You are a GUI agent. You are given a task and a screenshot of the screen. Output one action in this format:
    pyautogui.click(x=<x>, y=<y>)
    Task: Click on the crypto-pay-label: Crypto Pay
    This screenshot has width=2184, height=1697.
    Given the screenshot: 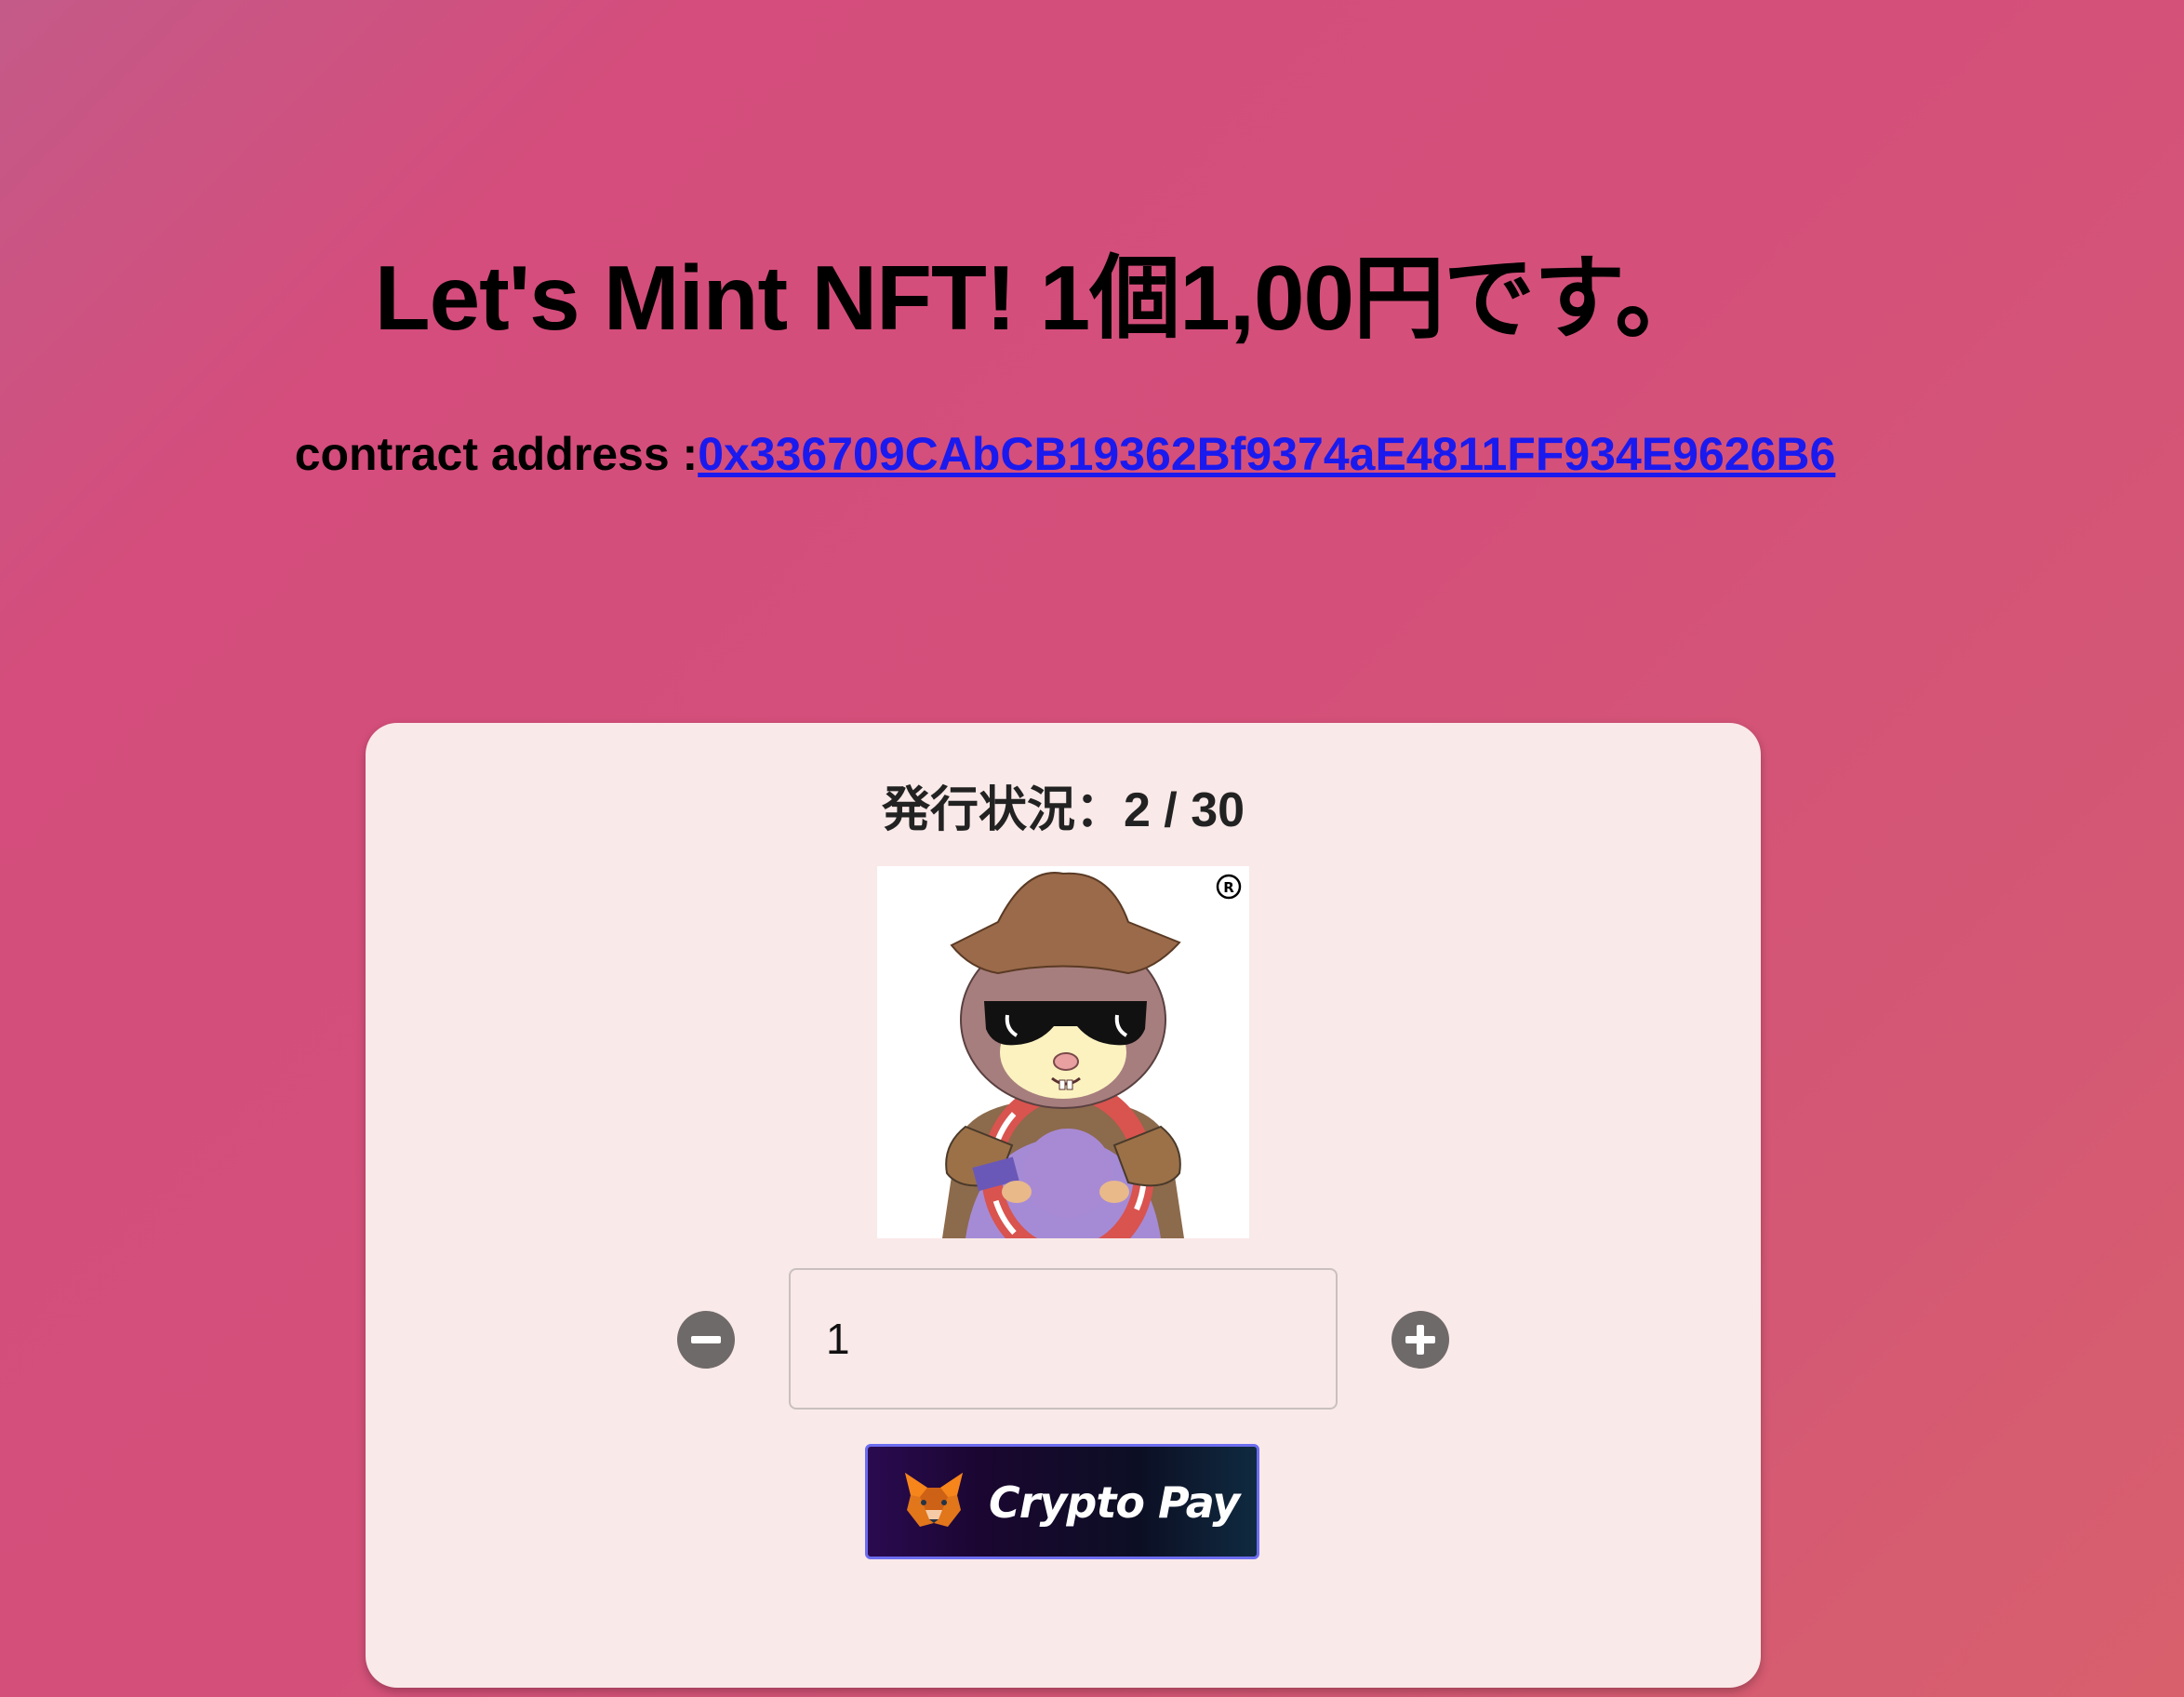 What is the action you would take?
    pyautogui.click(x=1114, y=1502)
    